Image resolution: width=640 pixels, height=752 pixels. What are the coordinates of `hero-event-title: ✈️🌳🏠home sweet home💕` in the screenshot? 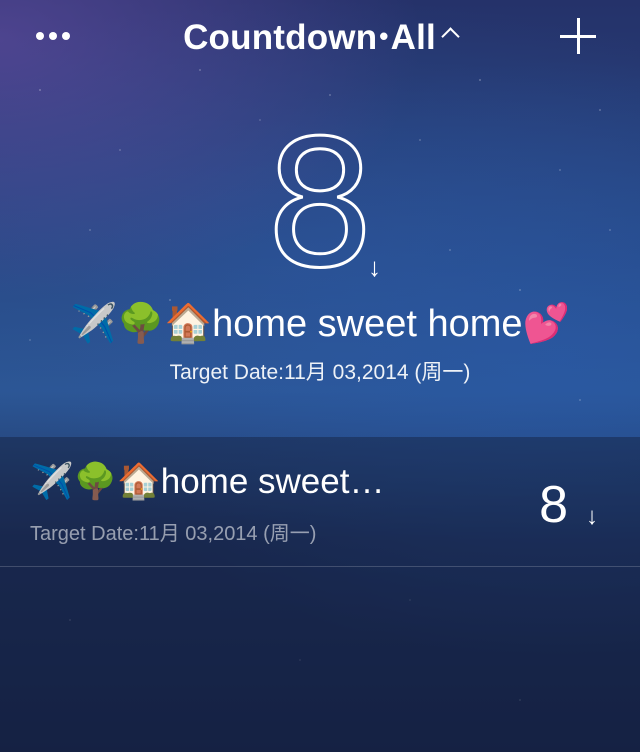 It's located at (320, 323).